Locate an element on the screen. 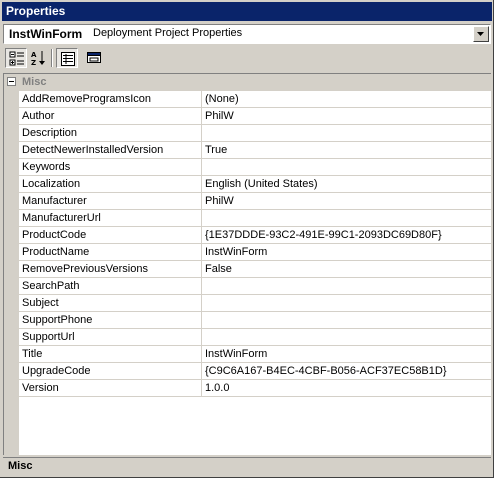 Image resolution: width=494 pixels, height=478 pixels. alphabetical-icon: A Z is located at coordinates (38, 58).